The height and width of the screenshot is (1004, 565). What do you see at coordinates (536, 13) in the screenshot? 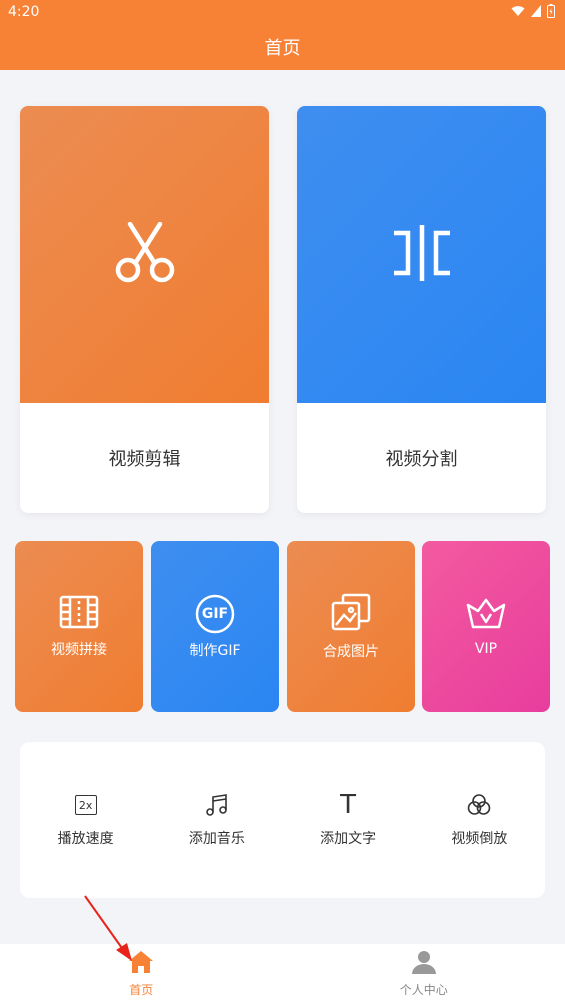
I see `signal-icon` at bounding box center [536, 13].